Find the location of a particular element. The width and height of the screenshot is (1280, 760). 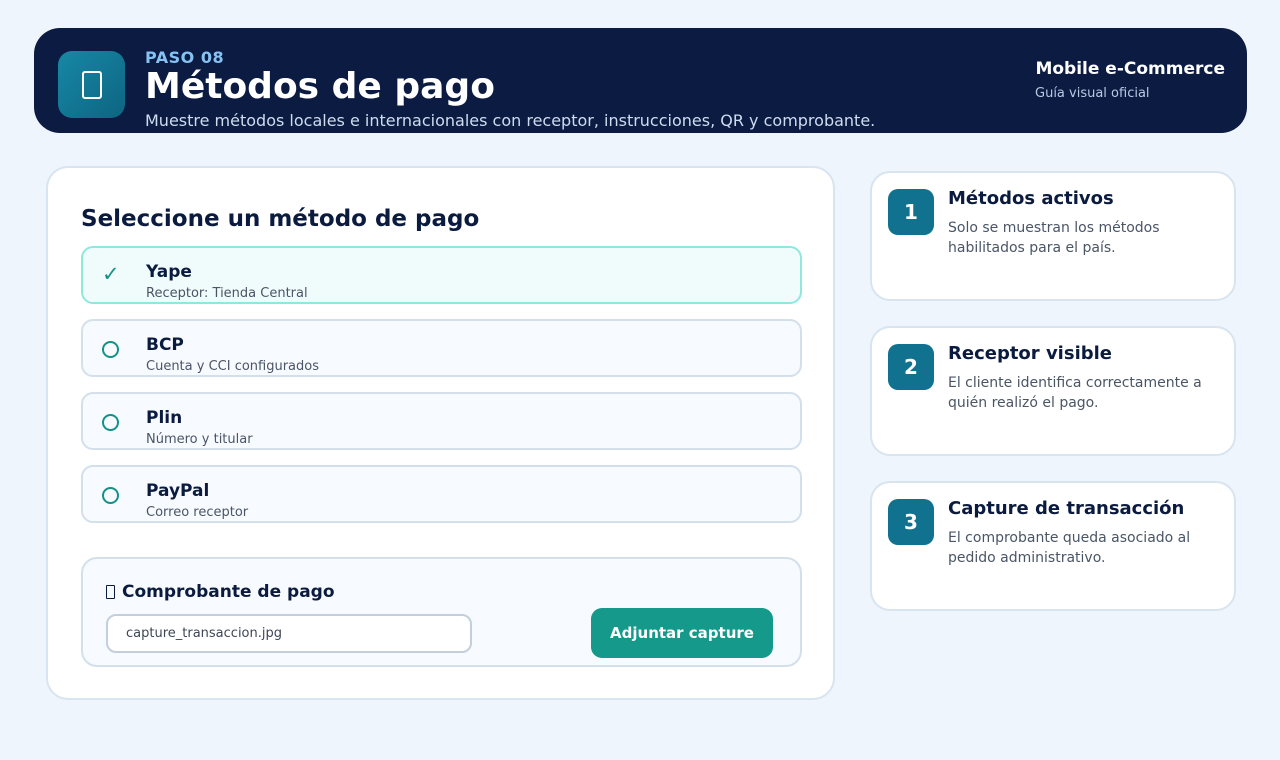

method-option-yape: ✓ Yape Receptor: Tienda Central is located at coordinates (441, 275).